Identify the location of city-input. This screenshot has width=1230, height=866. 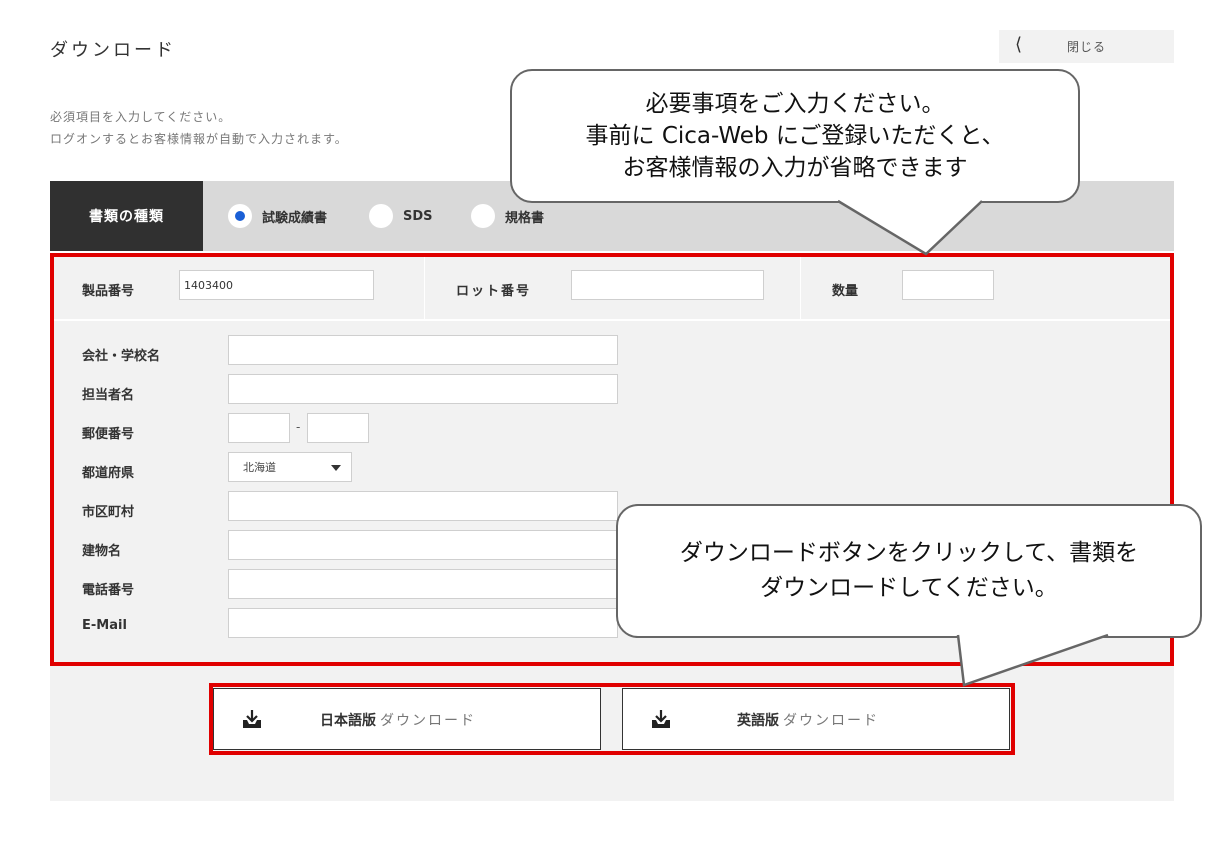
(423, 506).